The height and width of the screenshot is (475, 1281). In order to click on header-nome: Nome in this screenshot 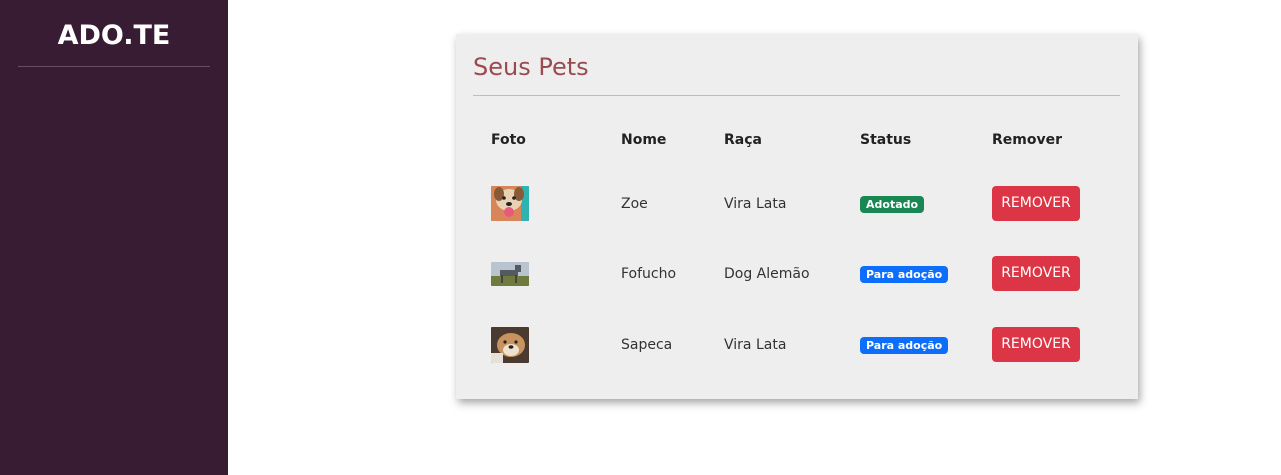, I will do `click(644, 140)`.